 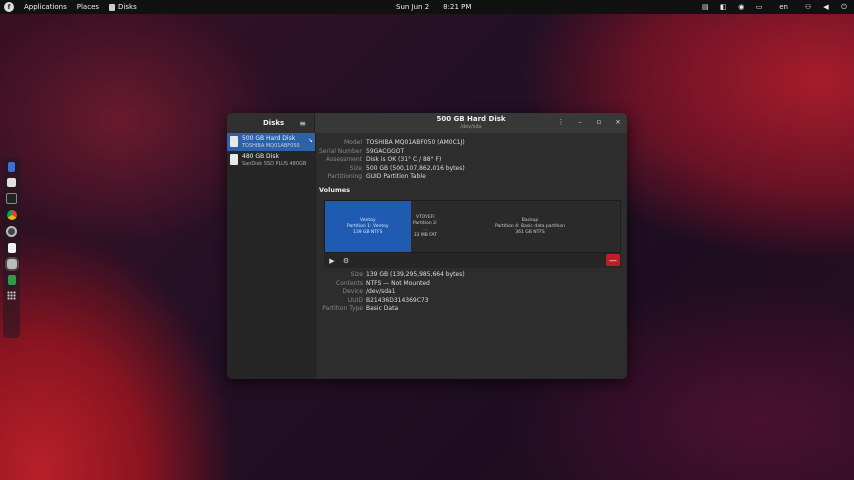 I want to click on play-icon: ▶, so click(x=332, y=260).